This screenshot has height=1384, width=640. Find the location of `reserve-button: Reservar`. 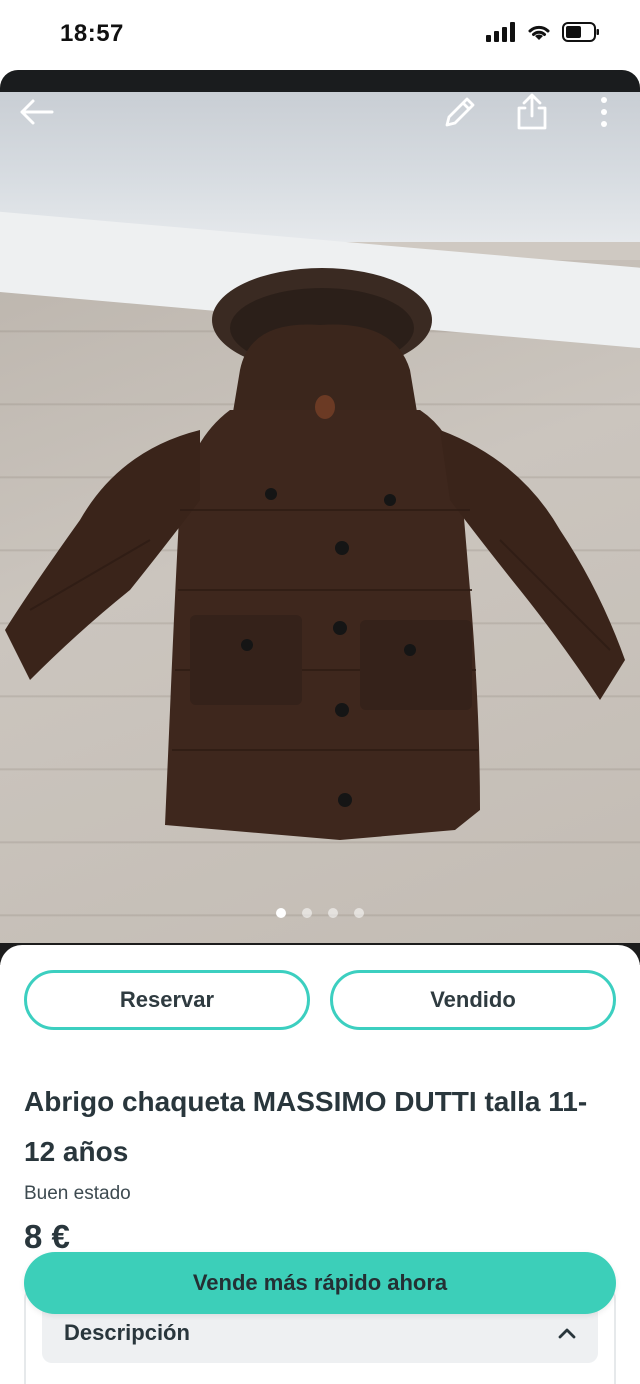

reserve-button: Reservar is located at coordinates (167, 1000).